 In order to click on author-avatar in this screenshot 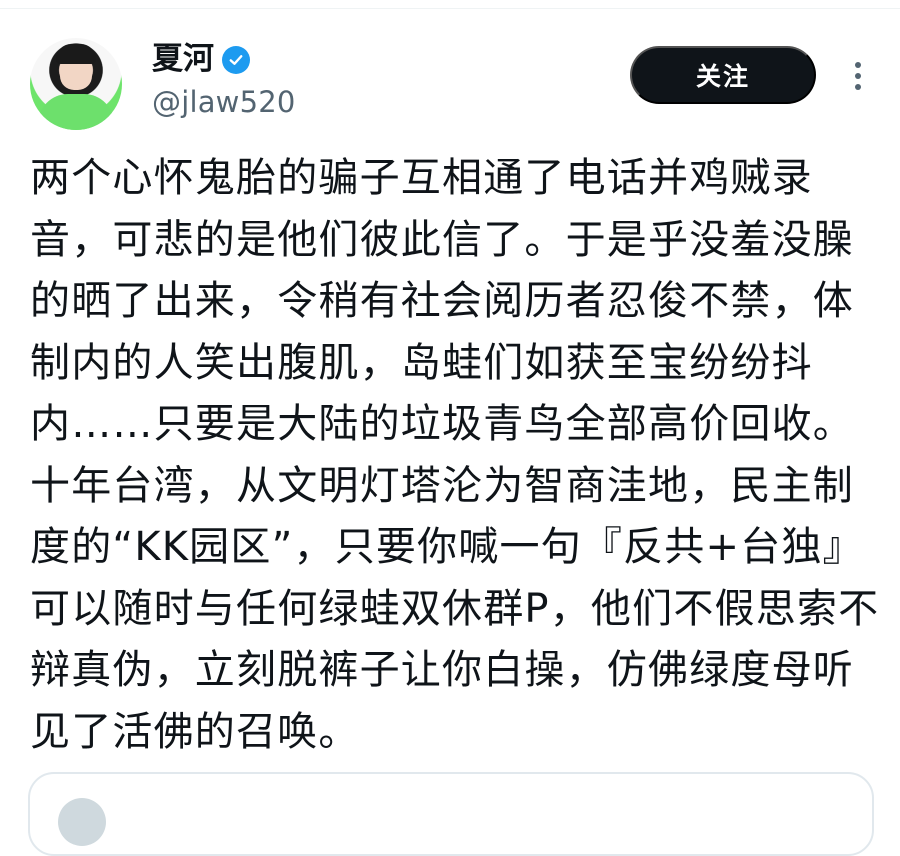, I will do `click(76, 84)`.